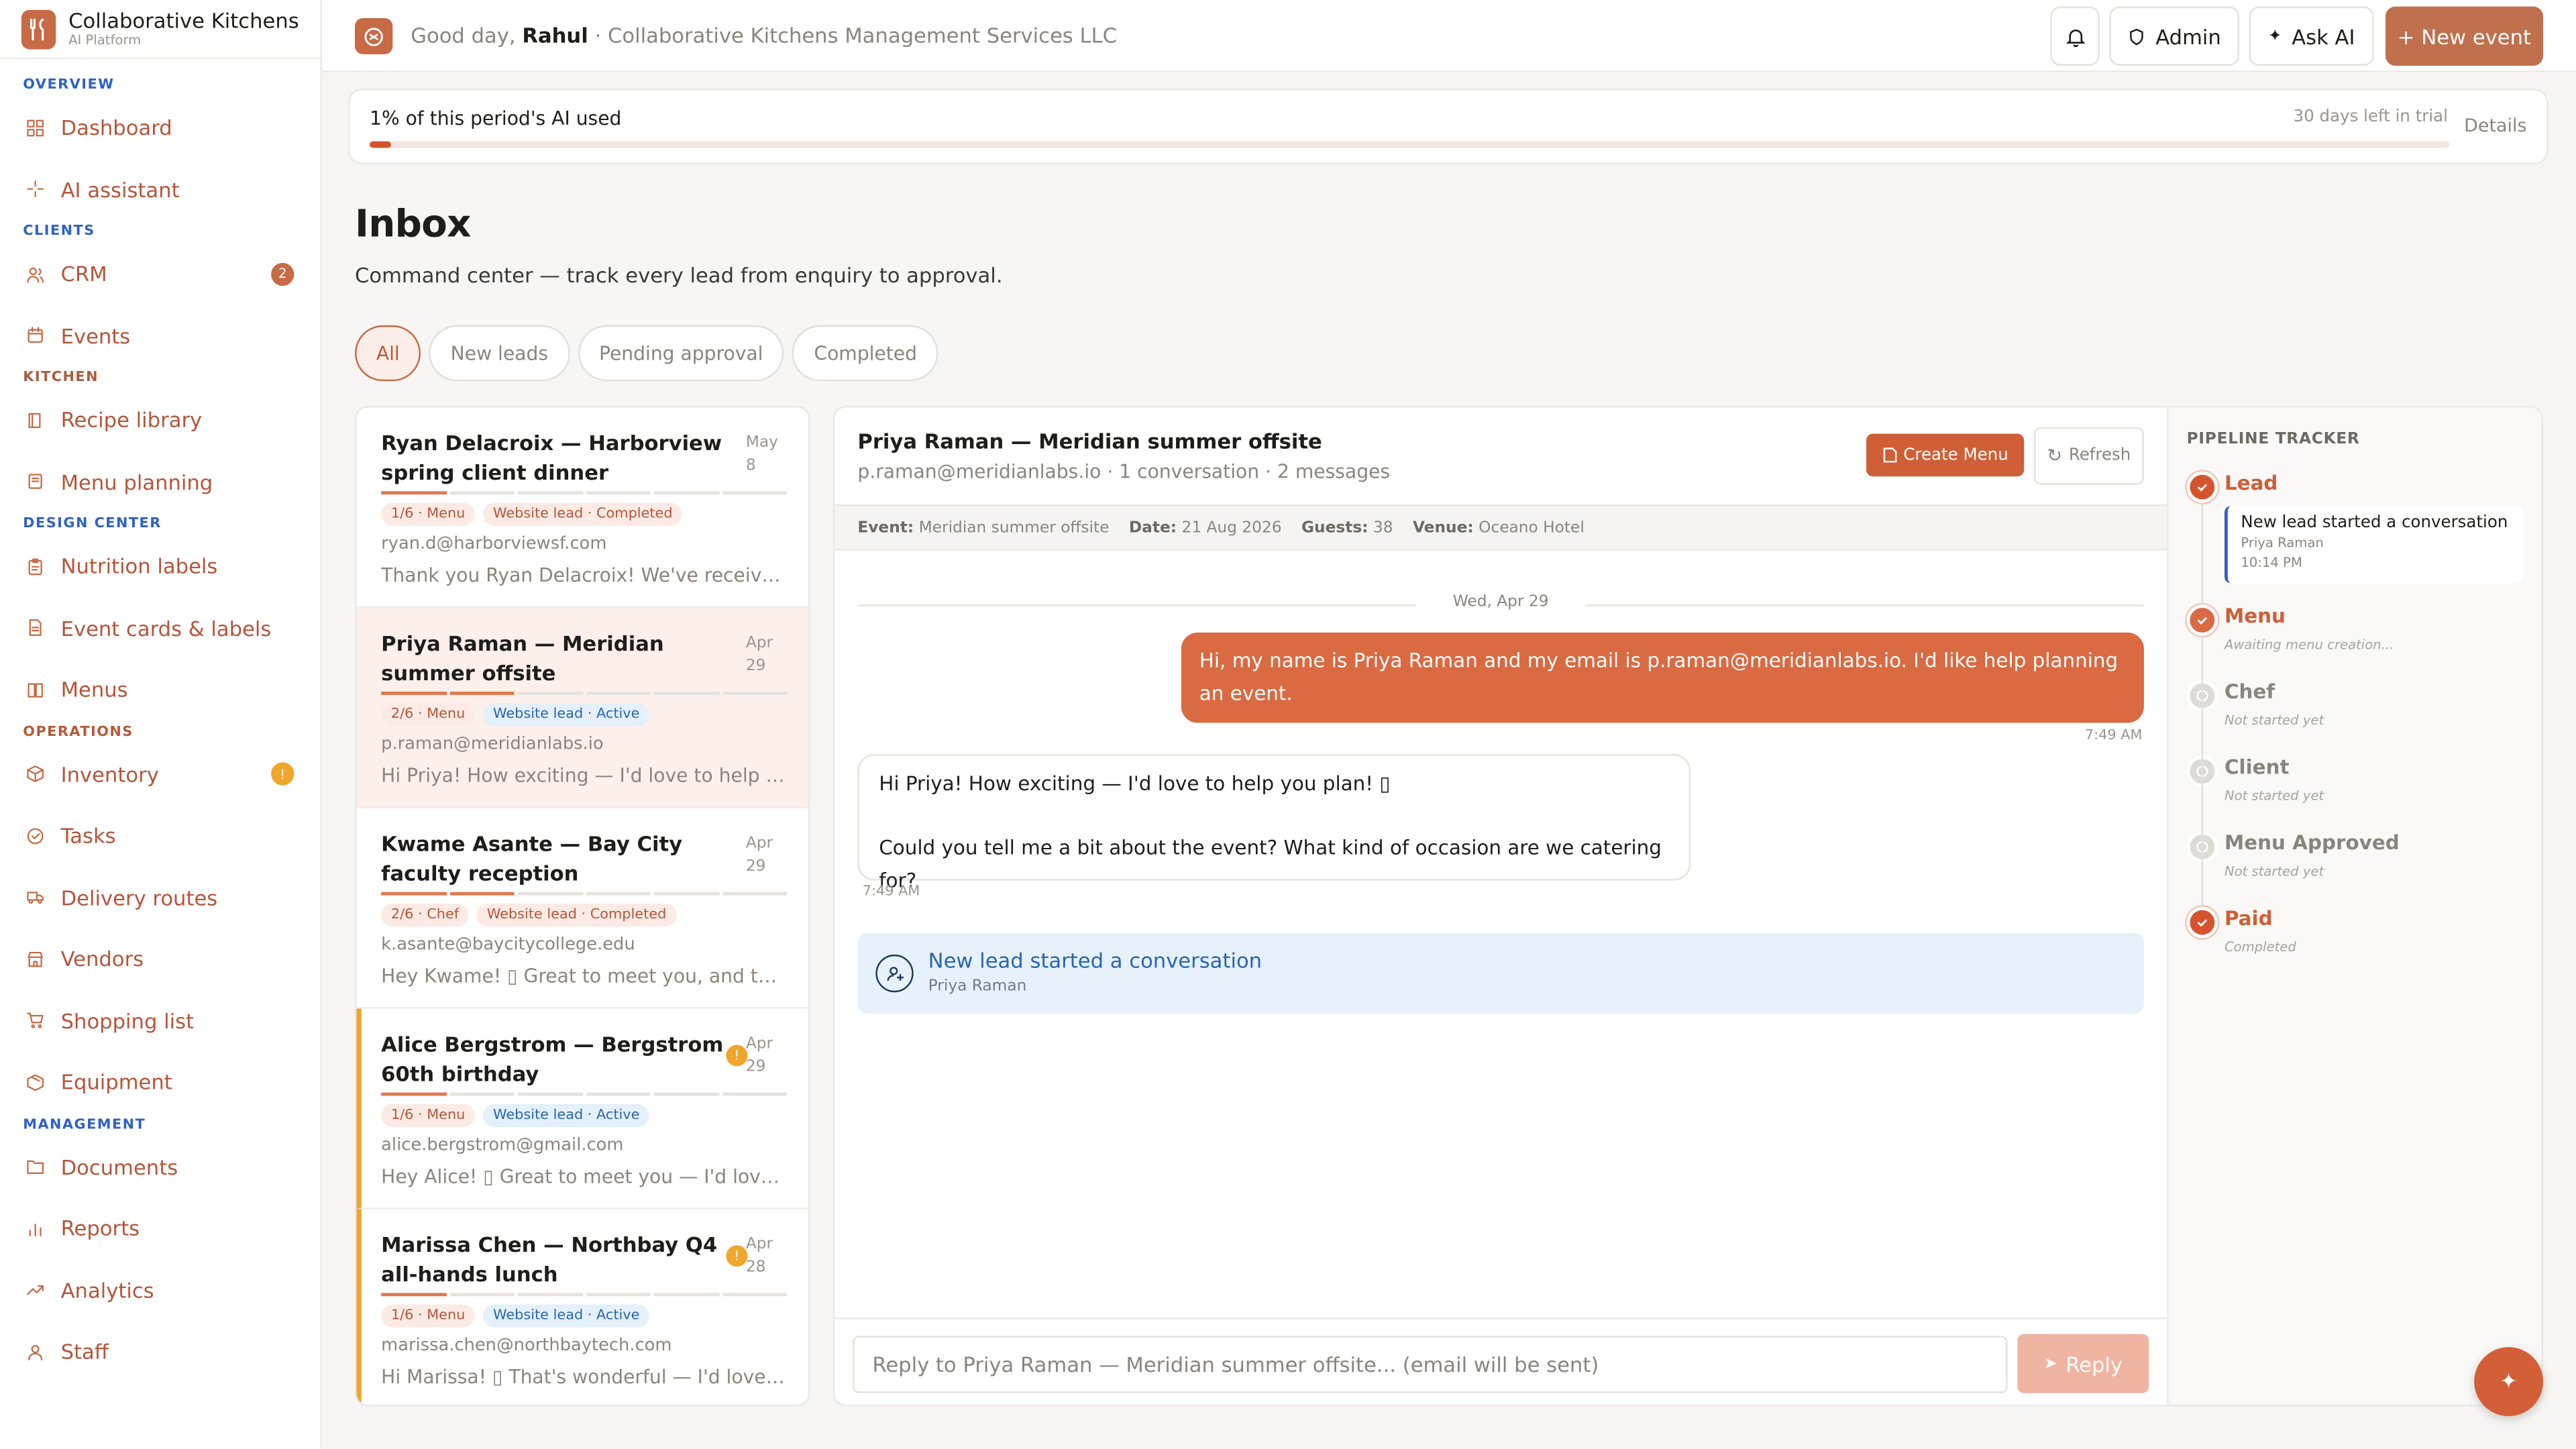  Describe the element at coordinates (35, 482) in the screenshot. I see `notebook-icon` at that location.